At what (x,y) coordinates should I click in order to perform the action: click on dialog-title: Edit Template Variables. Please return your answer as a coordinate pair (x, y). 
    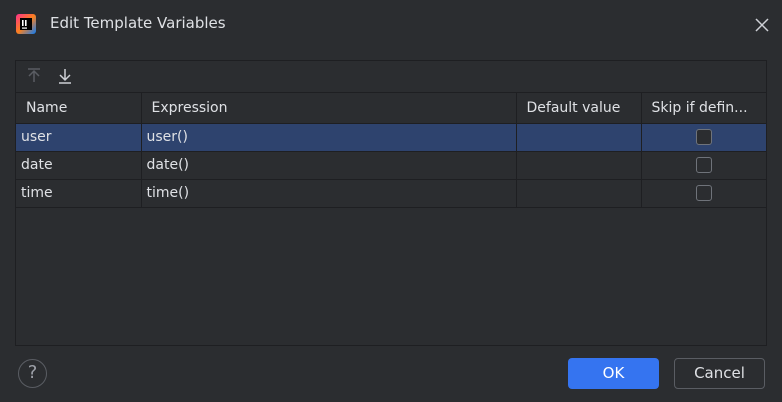
    Looking at the image, I should click on (138, 23).